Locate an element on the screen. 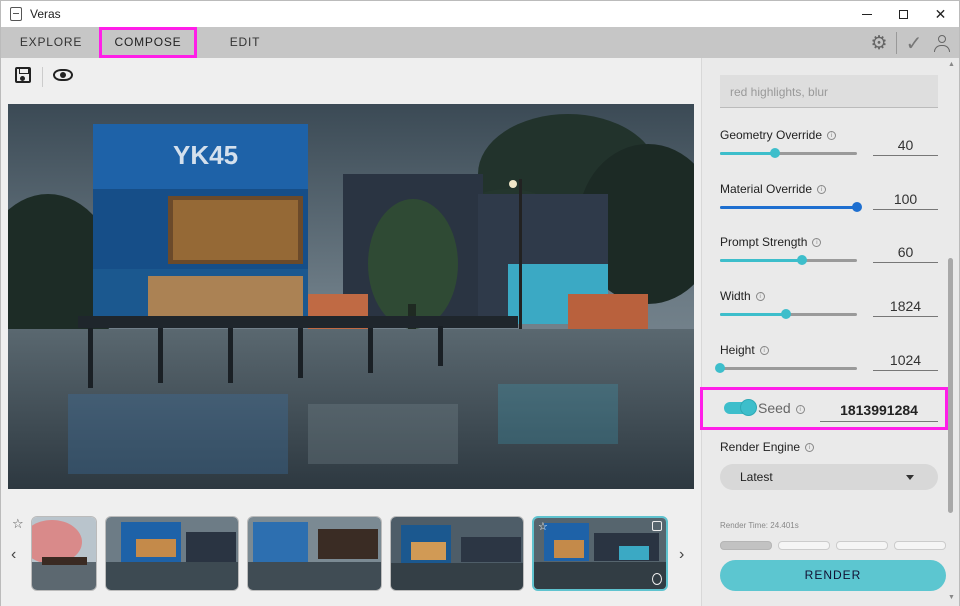 This screenshot has width=960, height=606. eye-icon is located at coordinates (63, 75).